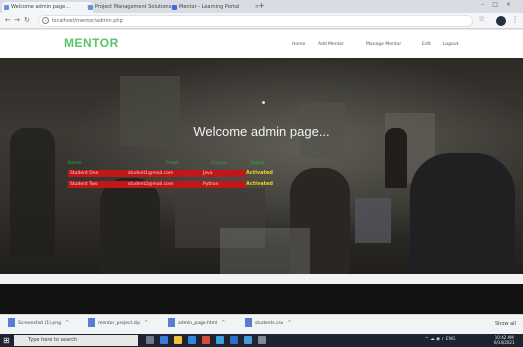 This screenshot has width=523, height=347. What do you see at coordinates (481, 18) in the screenshot?
I see `bookmark-star-icon: ☆` at bounding box center [481, 18].